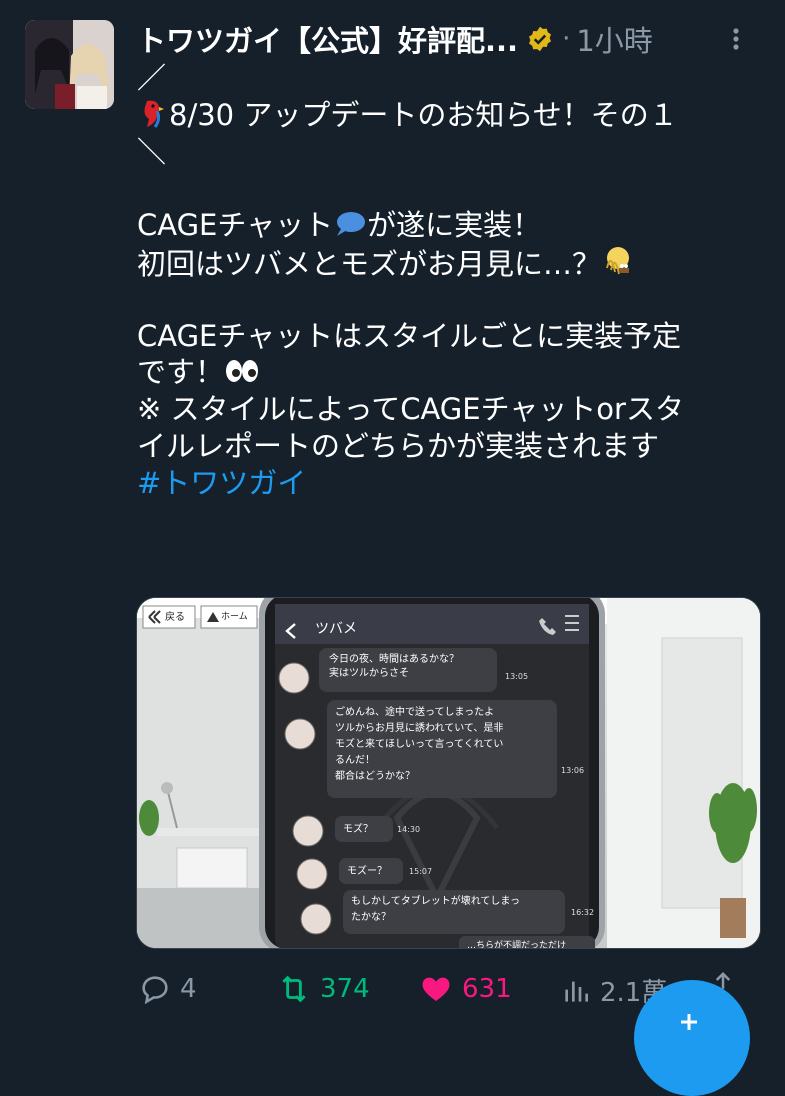 Image resolution: width=785 pixels, height=1096 pixels. What do you see at coordinates (415, 712) in the screenshot?
I see `chat-message-line: ごめんね、途中で送ってしまったよ` at bounding box center [415, 712].